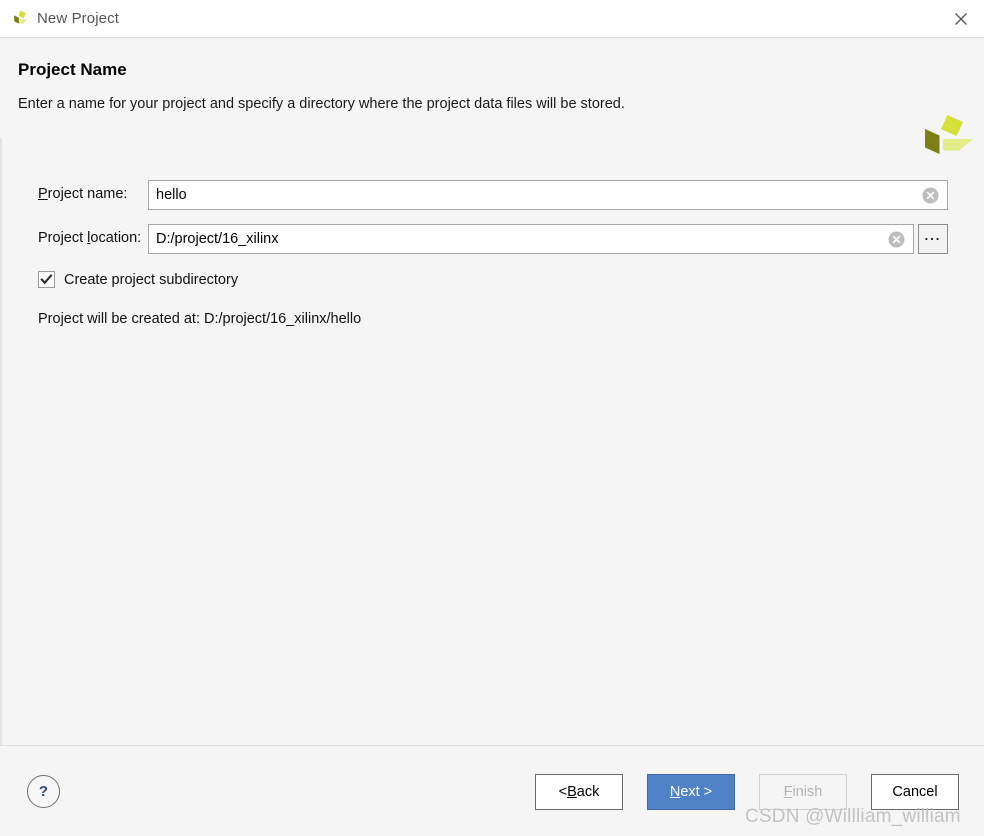 The image size is (984, 836). Describe the element at coordinates (788, 792) in the screenshot. I see `button-mnemonic: F` at that location.